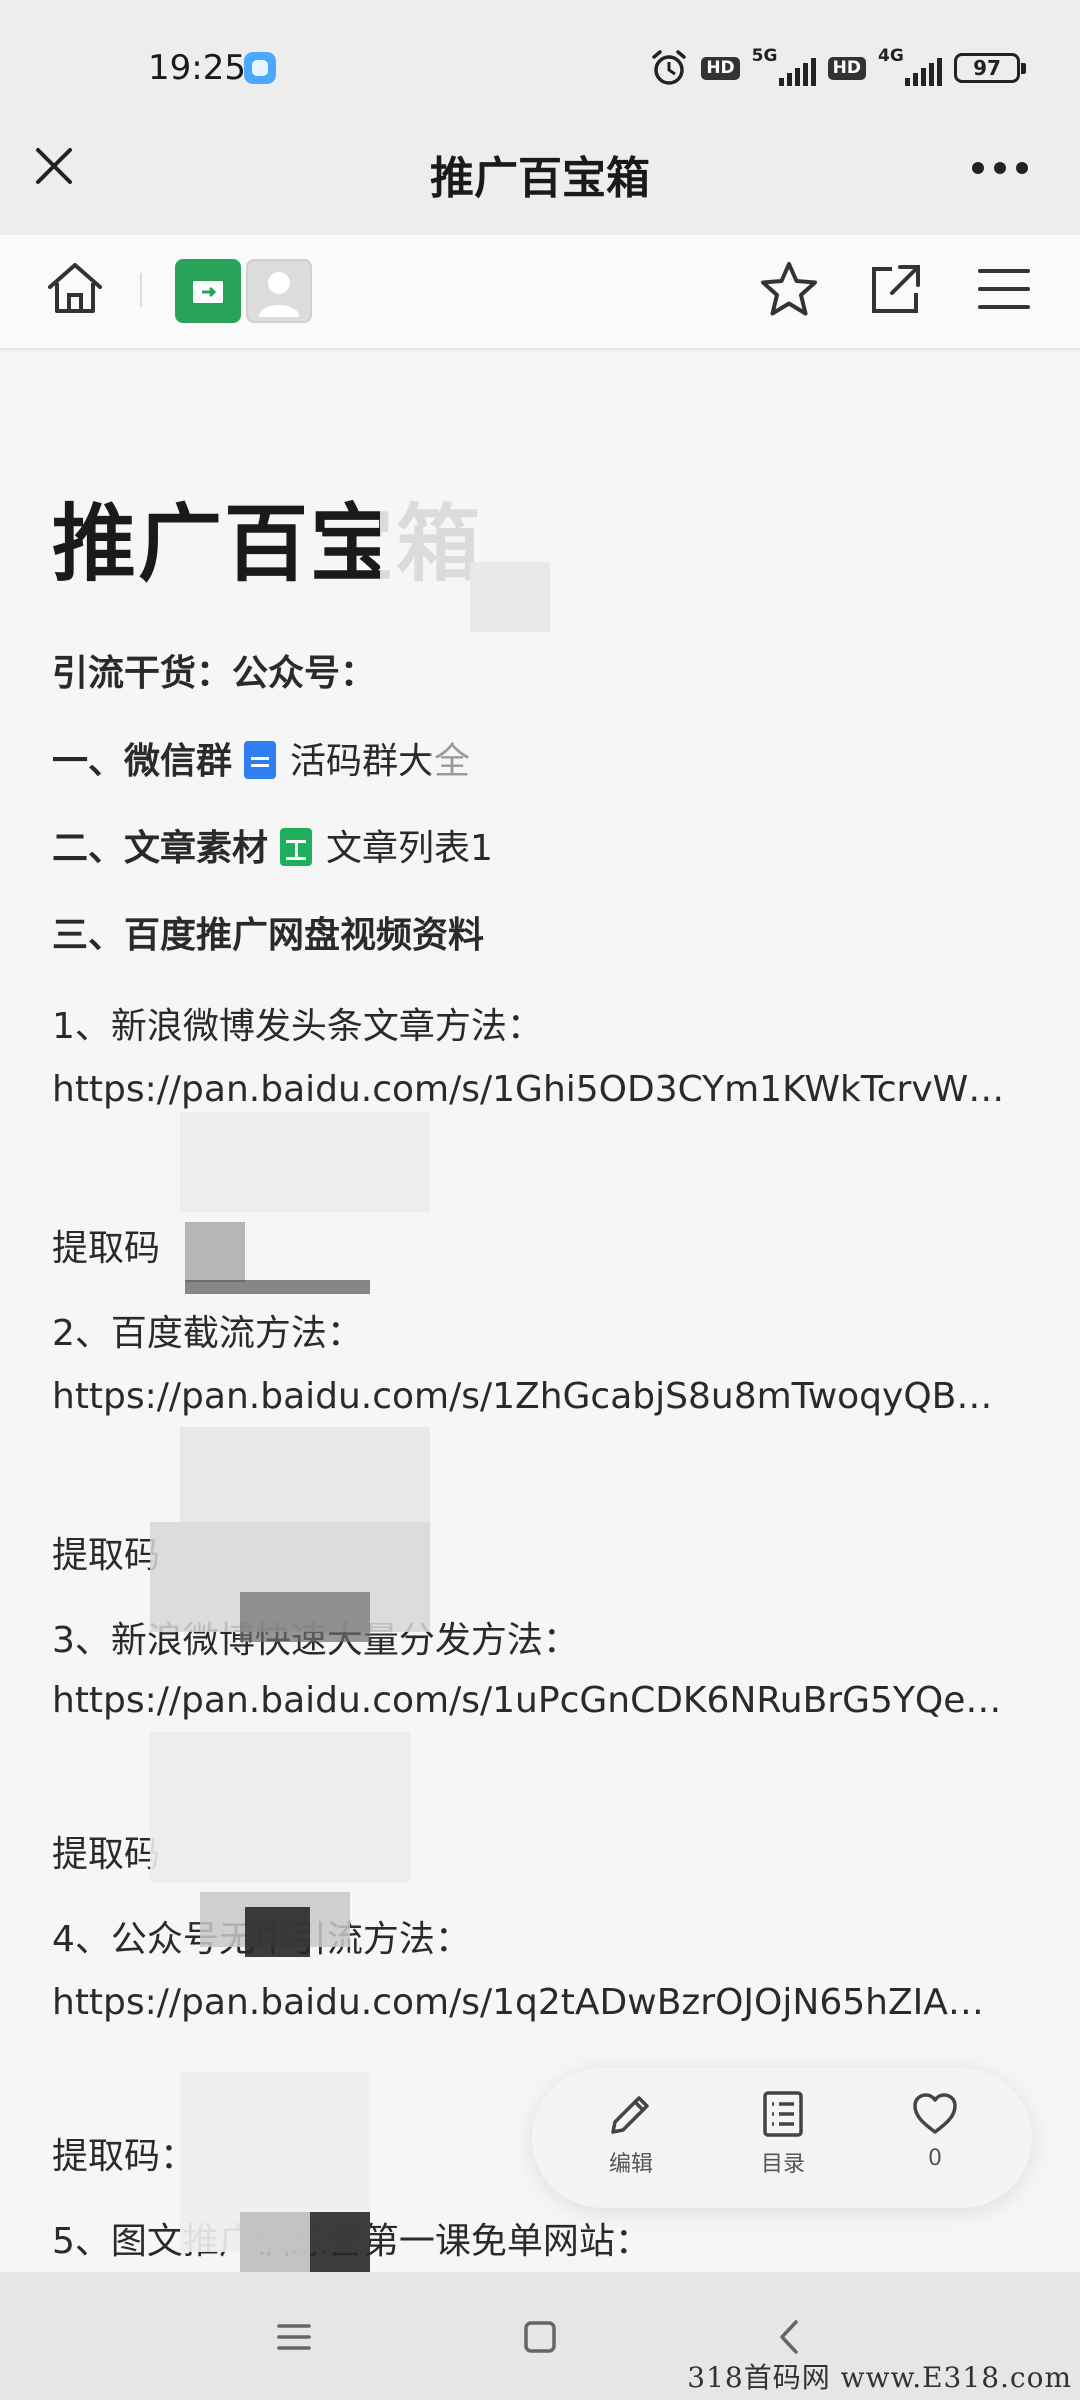 The image size is (1080, 2400). What do you see at coordinates (272, 845) in the screenshot?
I see `doc-line-articles: 二、文章素材 文章列表1` at bounding box center [272, 845].